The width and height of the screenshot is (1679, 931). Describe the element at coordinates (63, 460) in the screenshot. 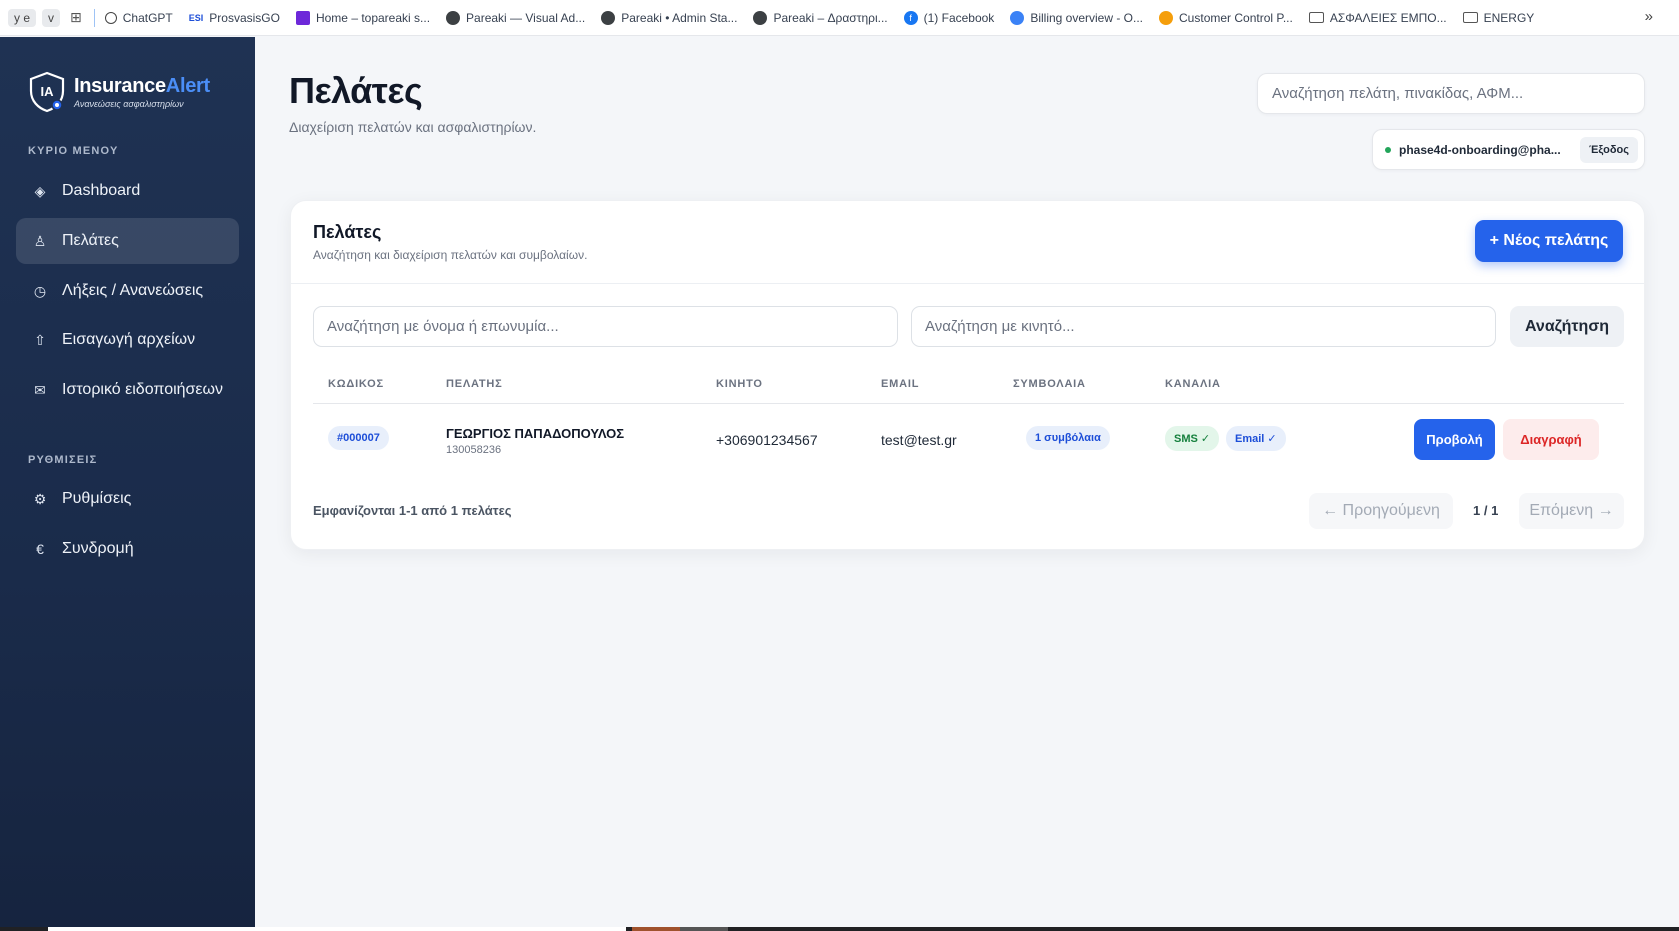

I see `nav-section-settings: ΡΥΘΜΙΣΕΙΣ` at that location.